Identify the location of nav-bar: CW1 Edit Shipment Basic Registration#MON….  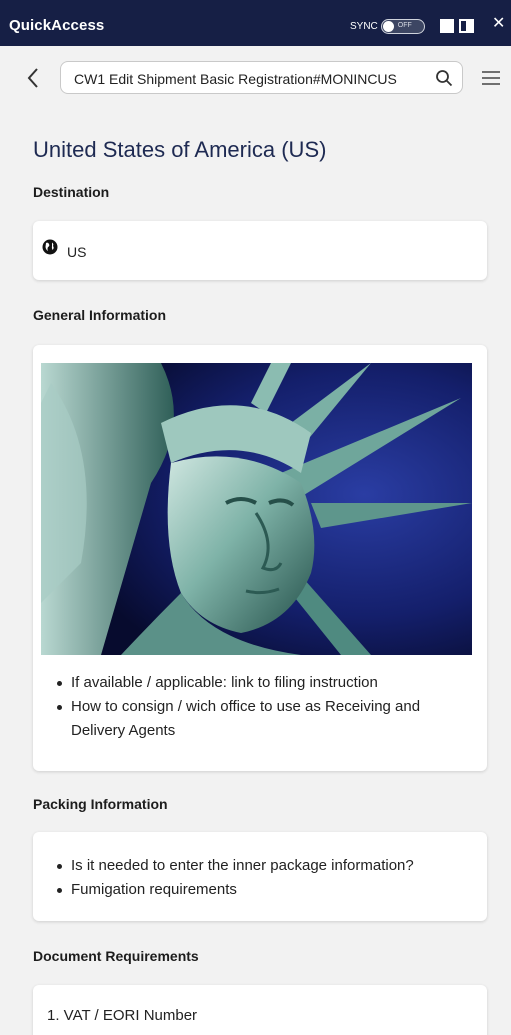
(255, 77).